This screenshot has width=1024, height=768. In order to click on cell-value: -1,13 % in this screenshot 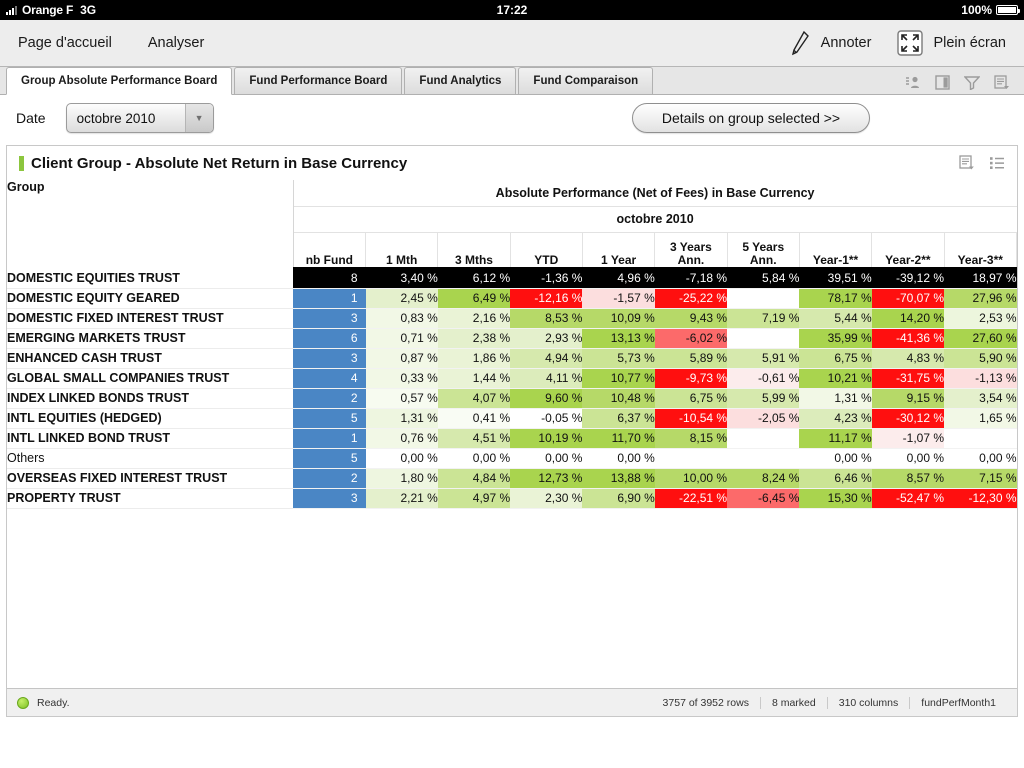, I will do `click(980, 378)`.